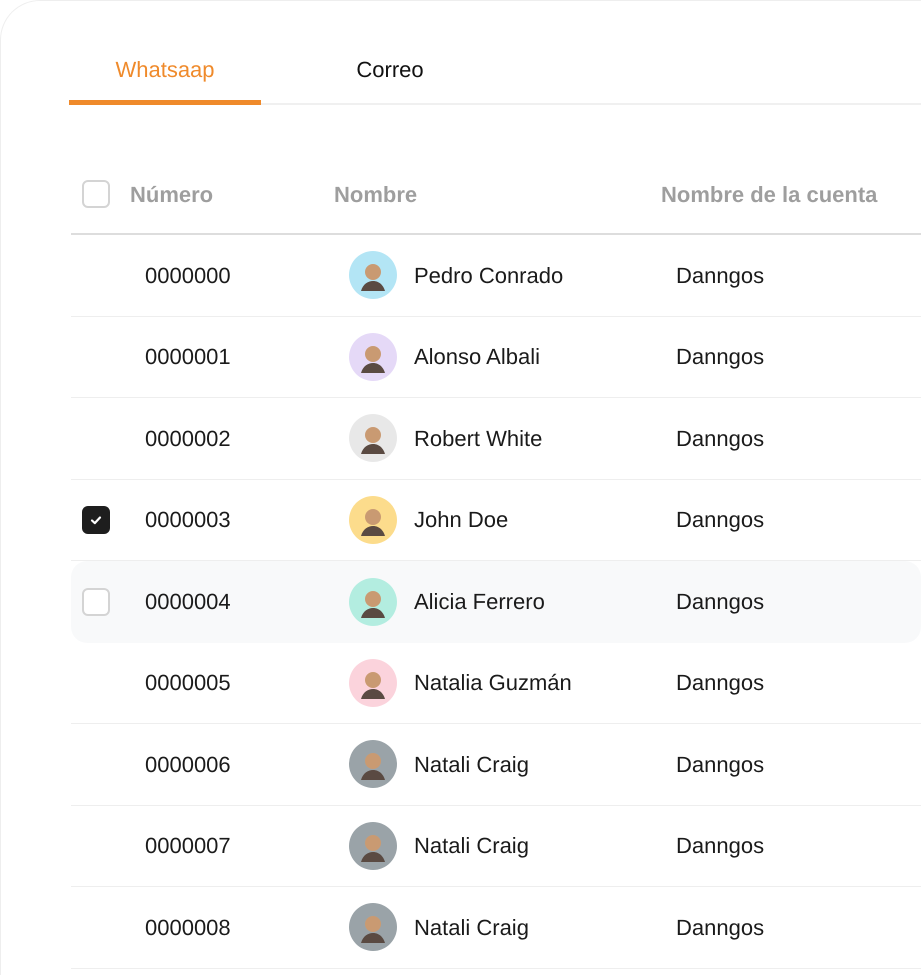 This screenshot has height=975, width=921. What do you see at coordinates (376, 194) in the screenshot?
I see `column-header: Nombre` at bounding box center [376, 194].